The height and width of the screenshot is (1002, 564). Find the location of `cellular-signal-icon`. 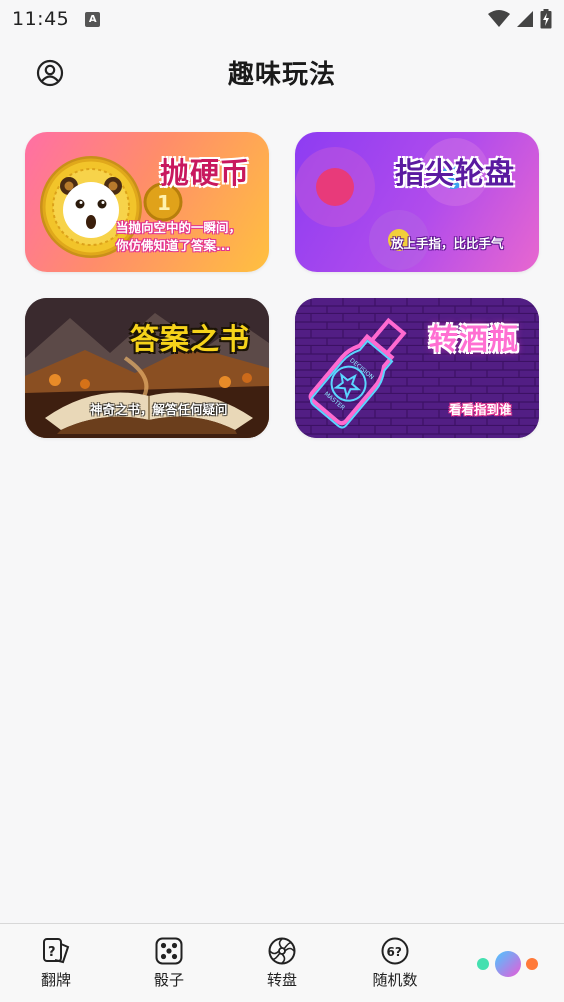

cellular-signal-icon is located at coordinates (525, 19).